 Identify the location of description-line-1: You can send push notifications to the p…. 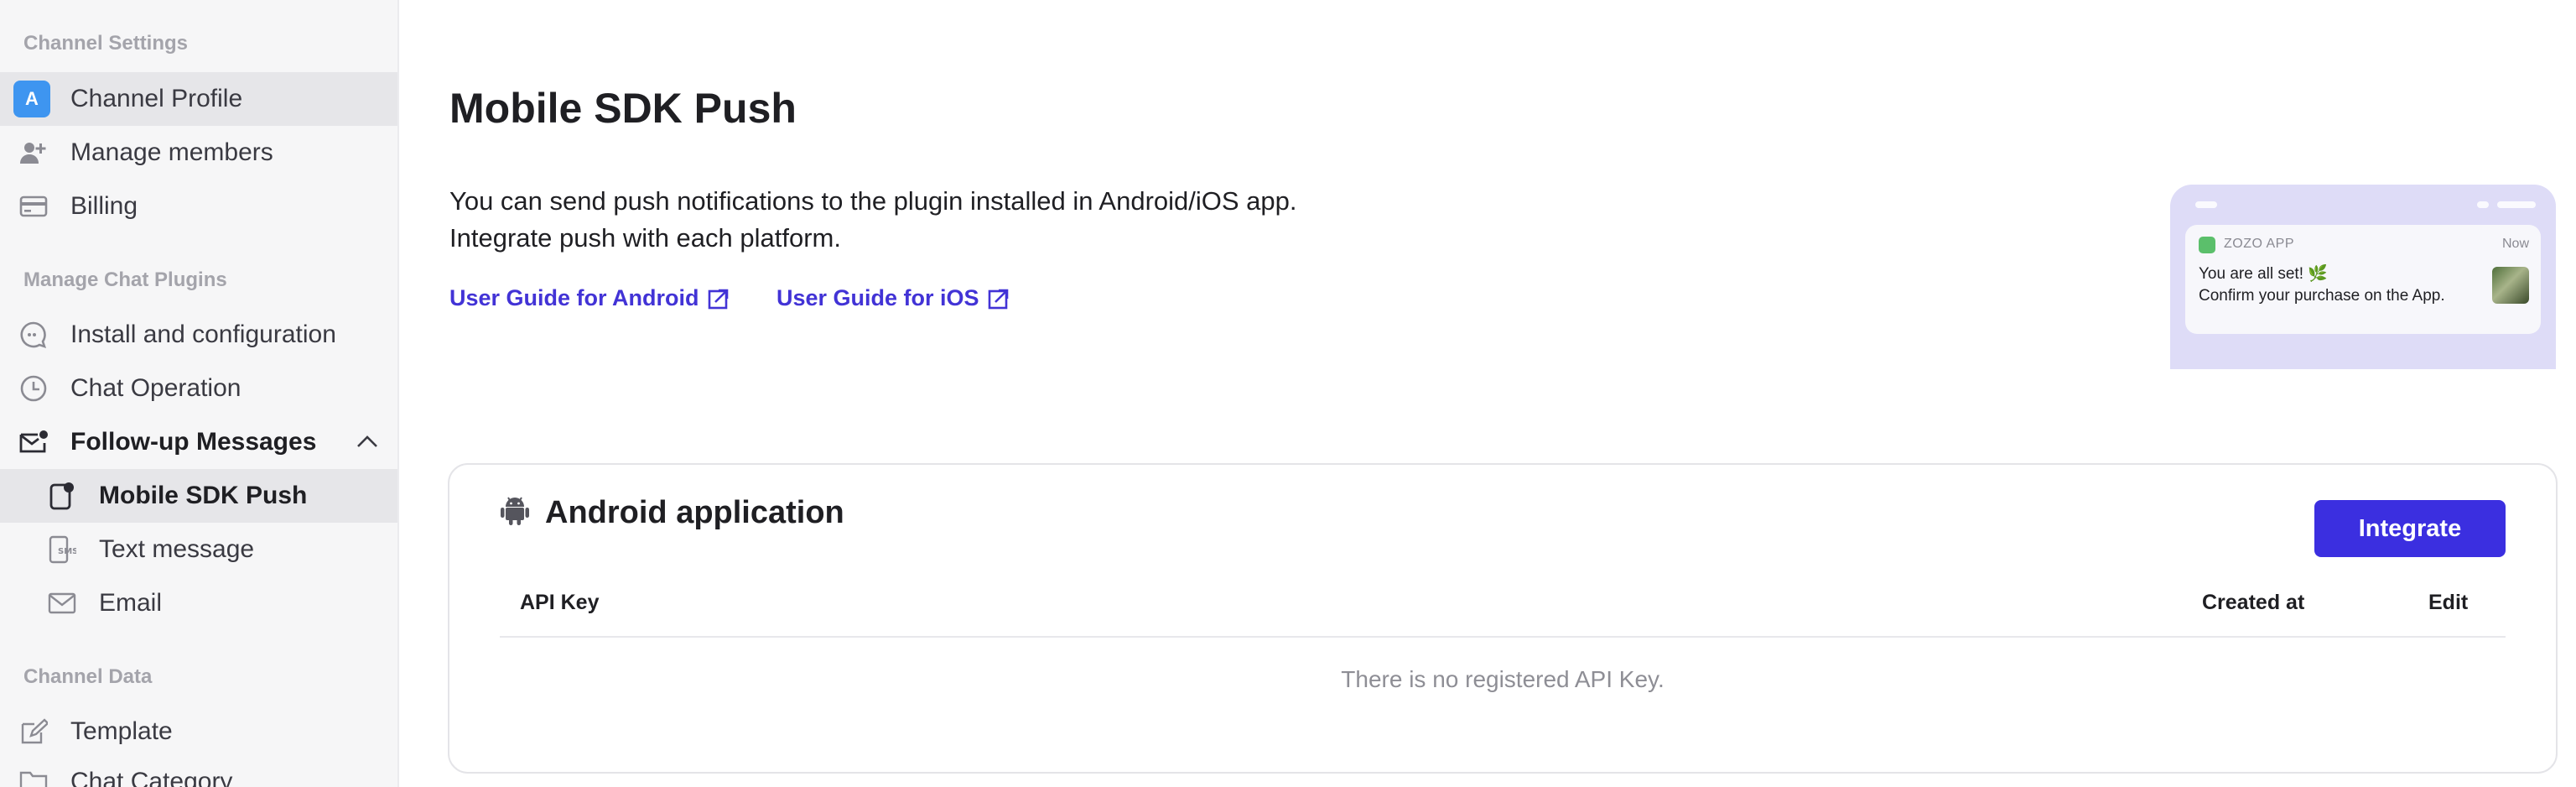
(873, 201).